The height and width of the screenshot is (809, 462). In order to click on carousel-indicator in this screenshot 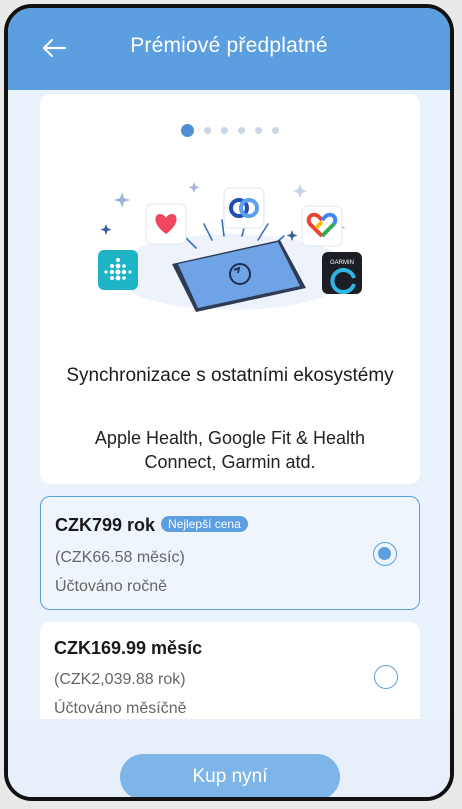, I will do `click(230, 130)`.